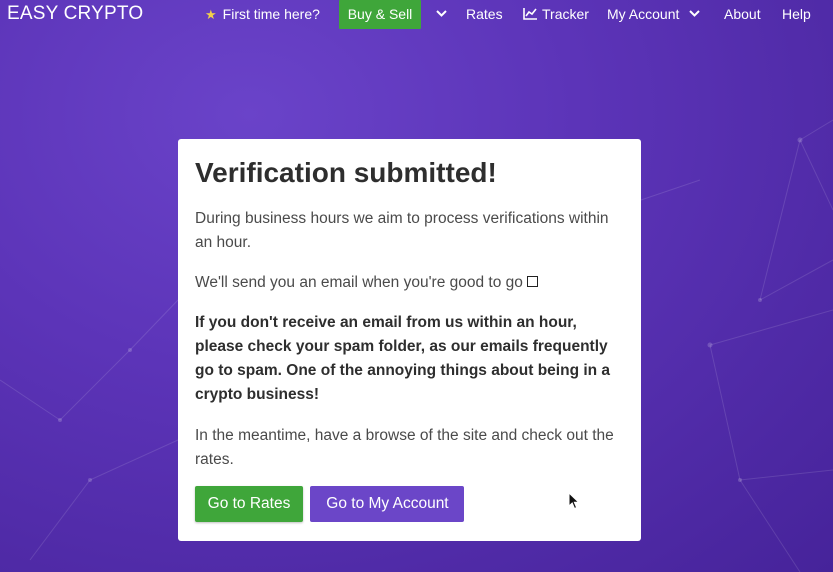 The width and height of the screenshot is (833, 572). What do you see at coordinates (530, 14) in the screenshot?
I see `line-chart-icon` at bounding box center [530, 14].